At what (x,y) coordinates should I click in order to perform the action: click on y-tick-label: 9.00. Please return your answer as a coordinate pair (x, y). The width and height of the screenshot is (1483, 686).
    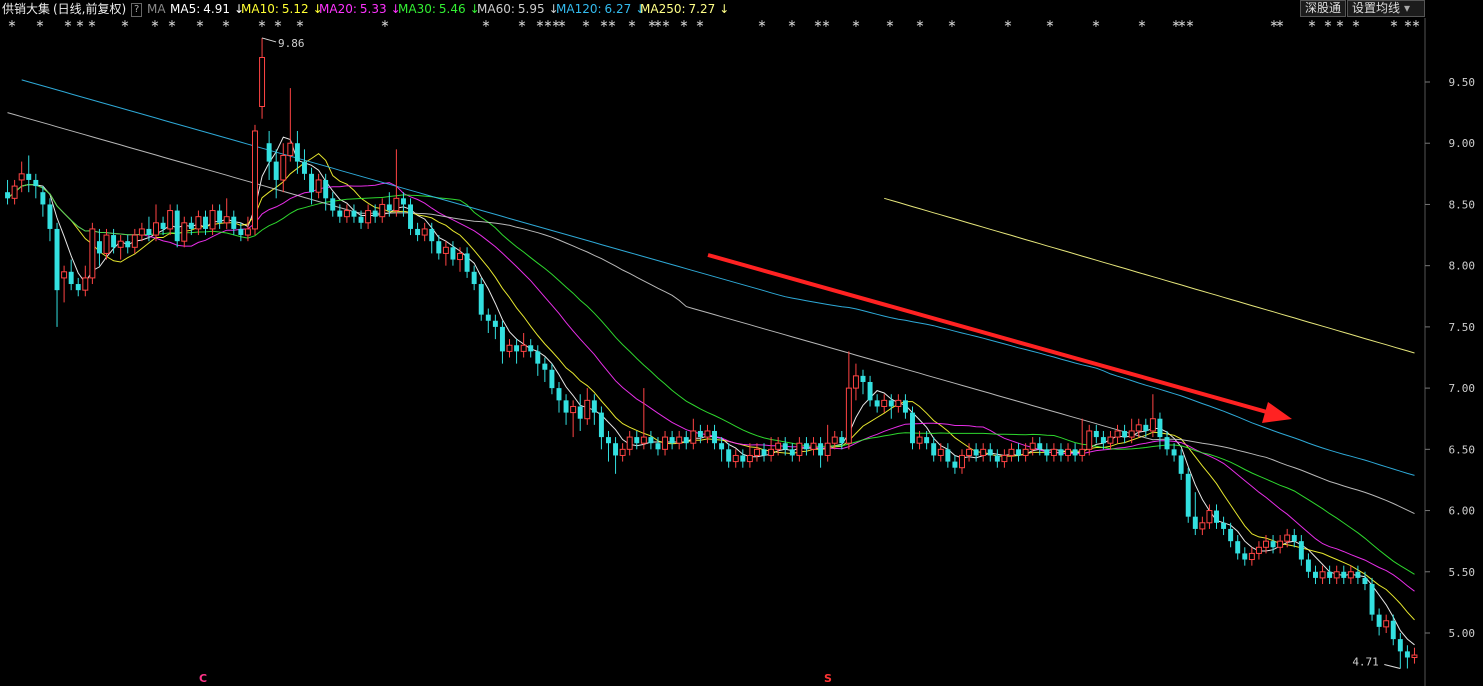
    Looking at the image, I should click on (1462, 143).